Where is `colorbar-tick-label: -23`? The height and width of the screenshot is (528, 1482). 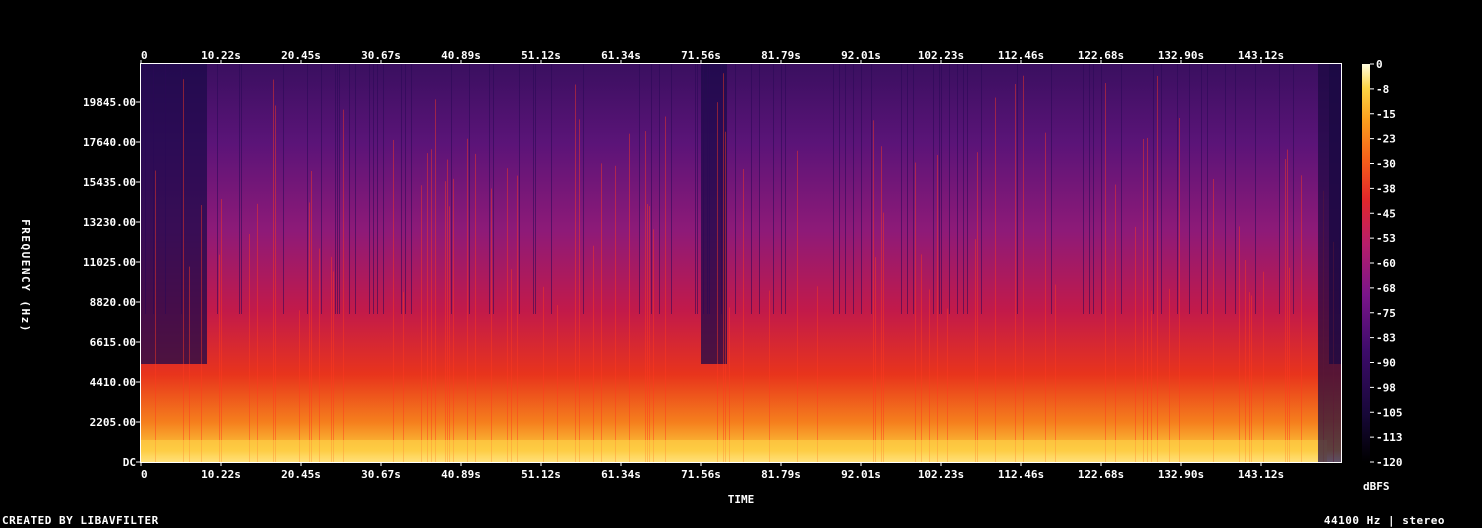 colorbar-tick-label: -23 is located at coordinates (1386, 139).